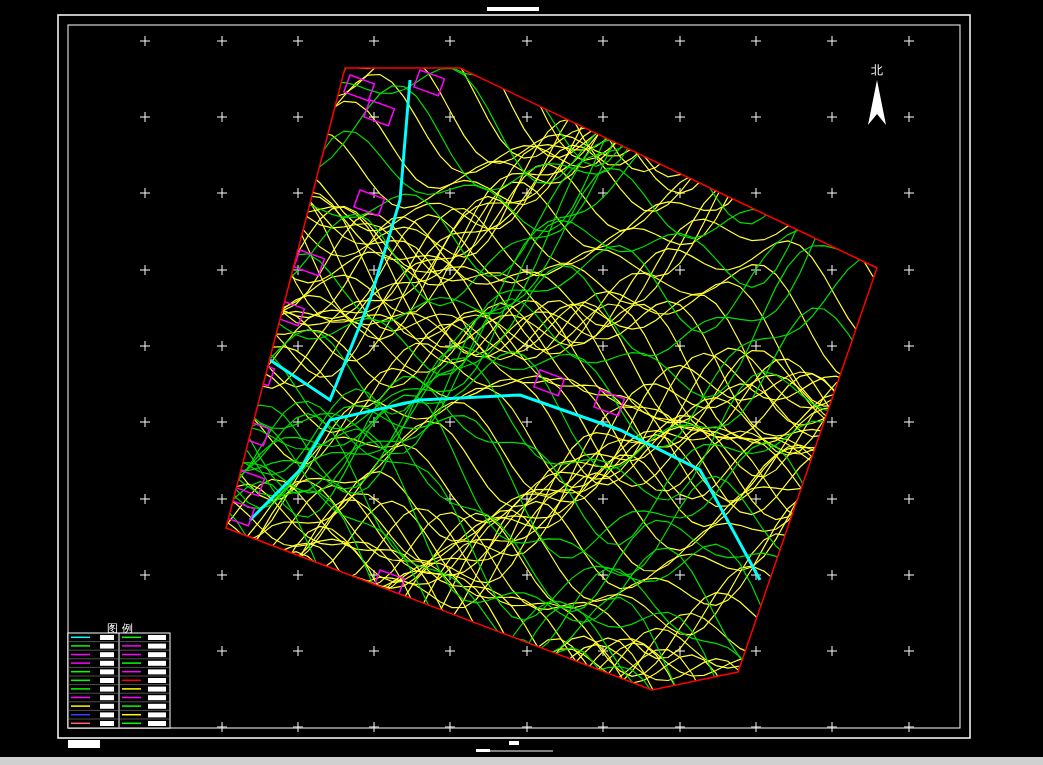 The width and height of the screenshot is (1043, 765). What do you see at coordinates (120, 628) in the screenshot?
I see `legend-title: 图 例` at bounding box center [120, 628].